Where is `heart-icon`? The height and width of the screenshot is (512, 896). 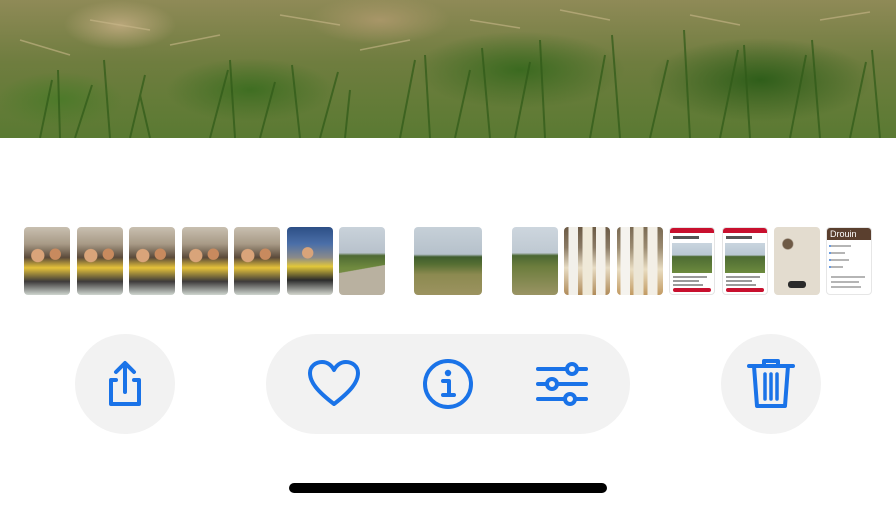
heart-icon is located at coordinates (334, 383).